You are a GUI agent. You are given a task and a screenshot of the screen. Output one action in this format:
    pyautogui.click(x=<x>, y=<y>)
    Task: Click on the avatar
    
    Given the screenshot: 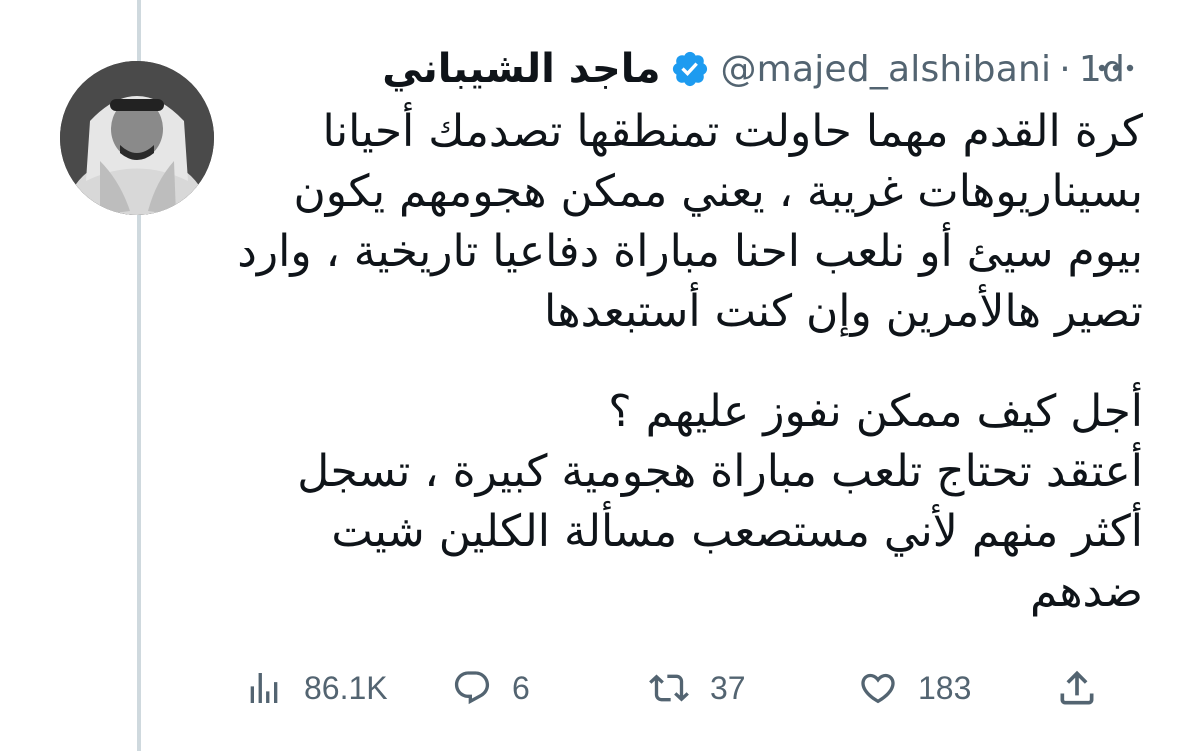 What is the action you would take?
    pyautogui.click(x=137, y=138)
    